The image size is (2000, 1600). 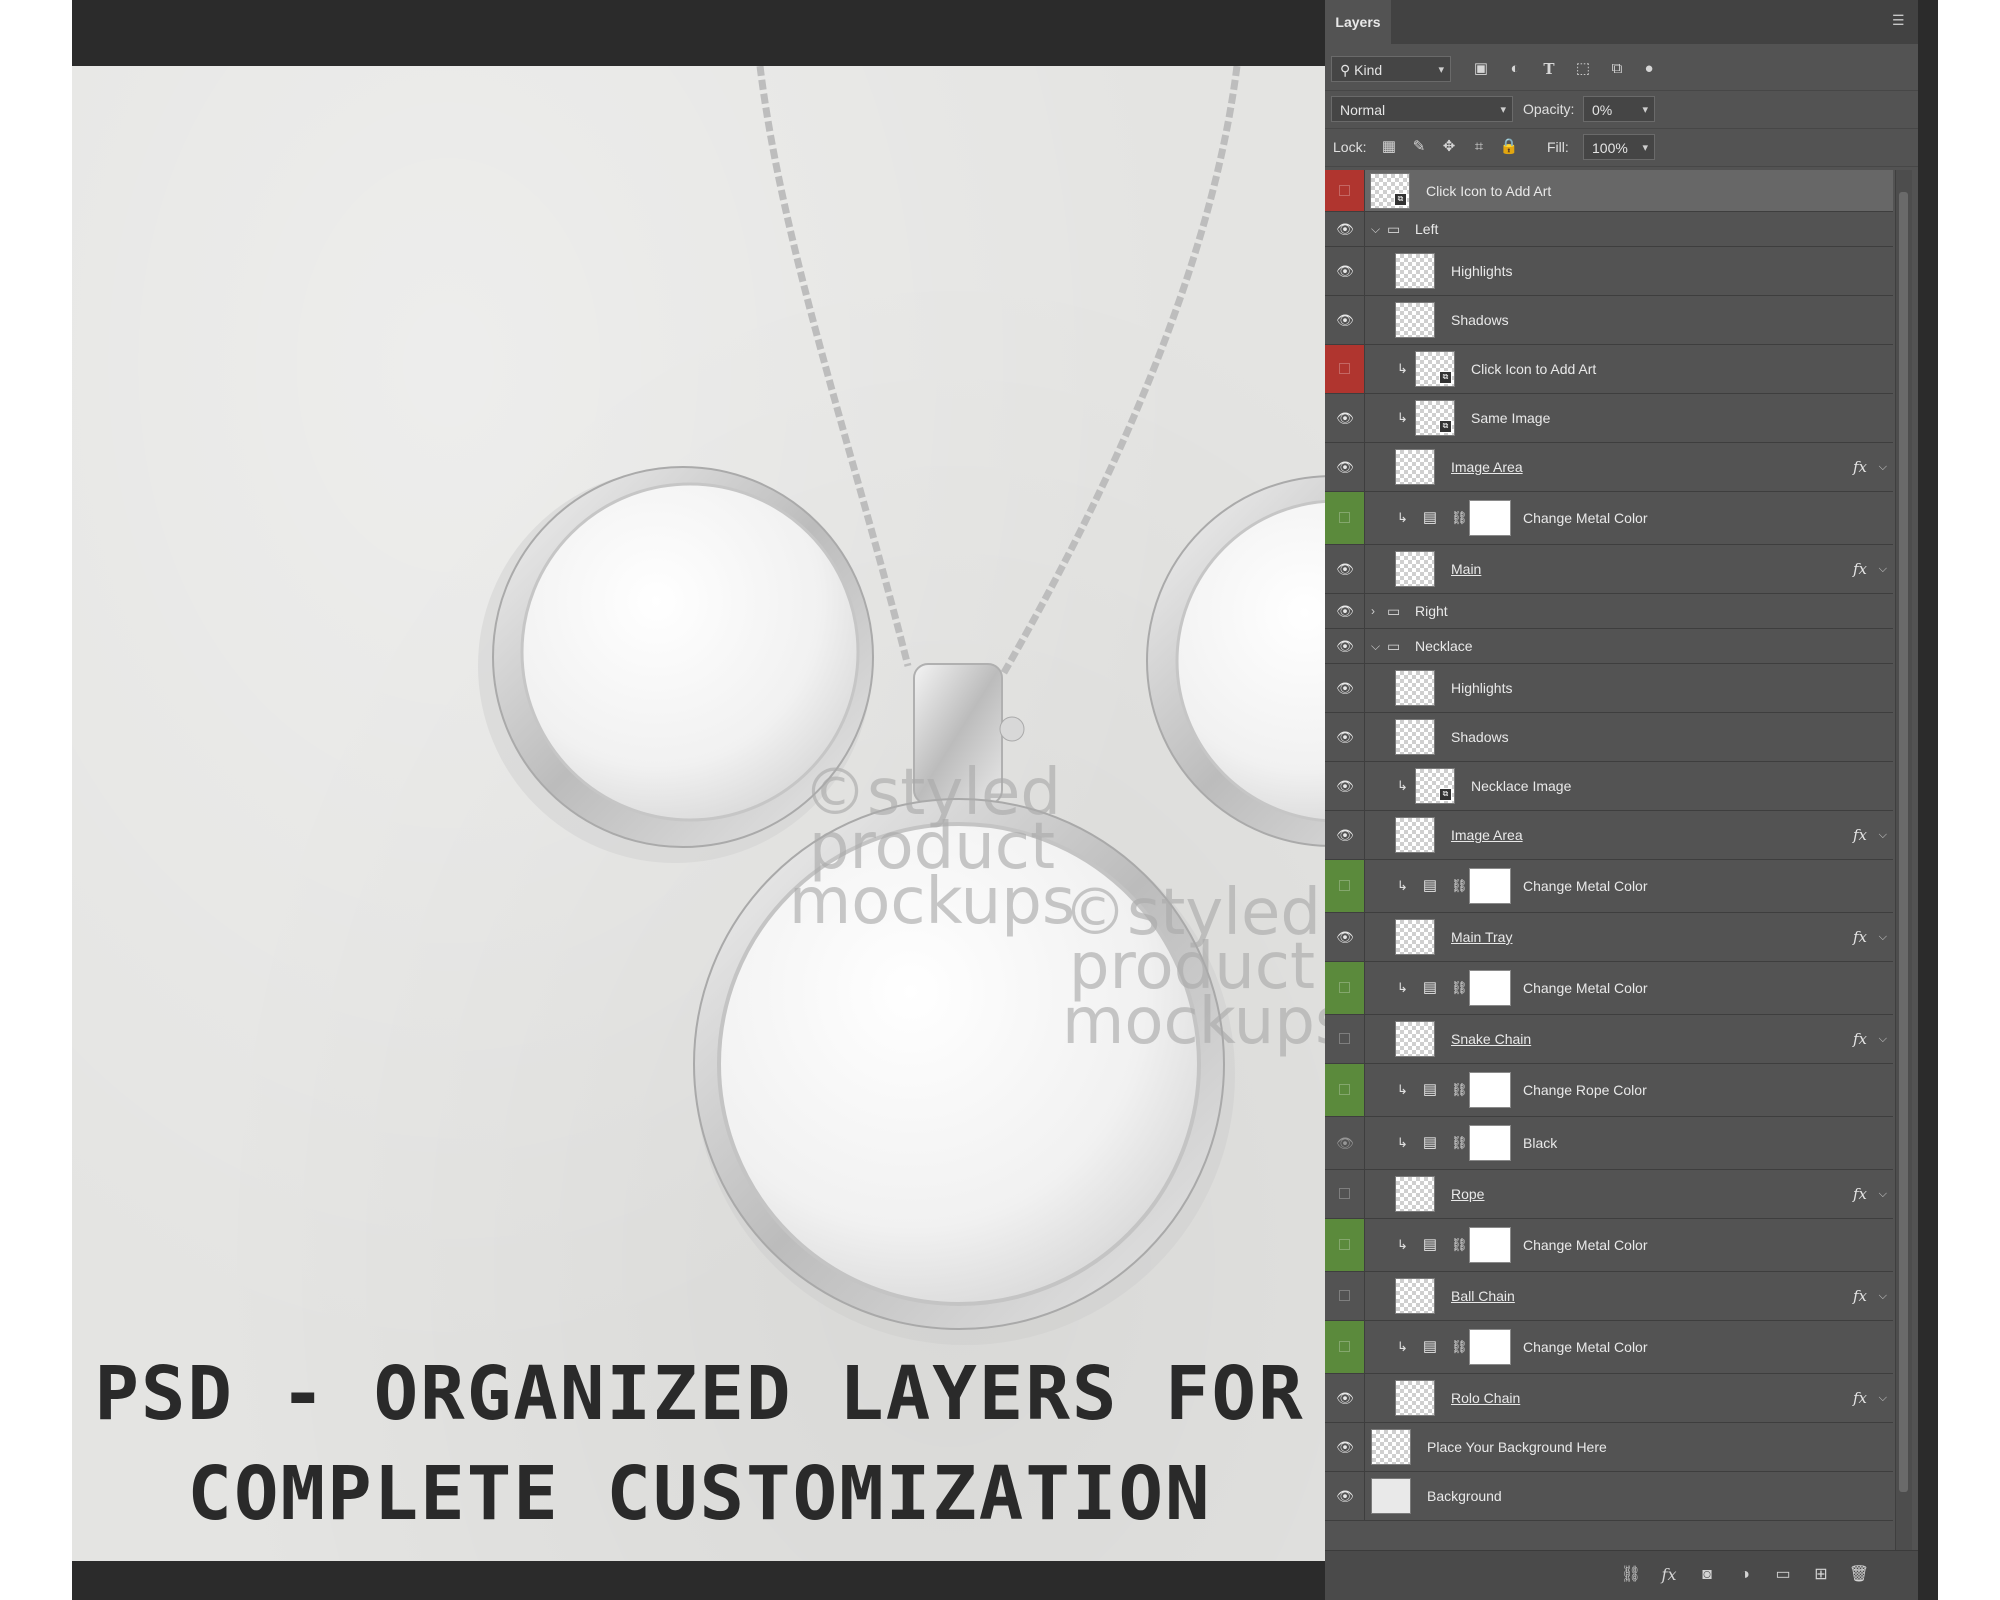 What do you see at coordinates (1609, 646) in the screenshot?
I see `layer-row: 👁 ⌵ ▭ Necklace` at bounding box center [1609, 646].